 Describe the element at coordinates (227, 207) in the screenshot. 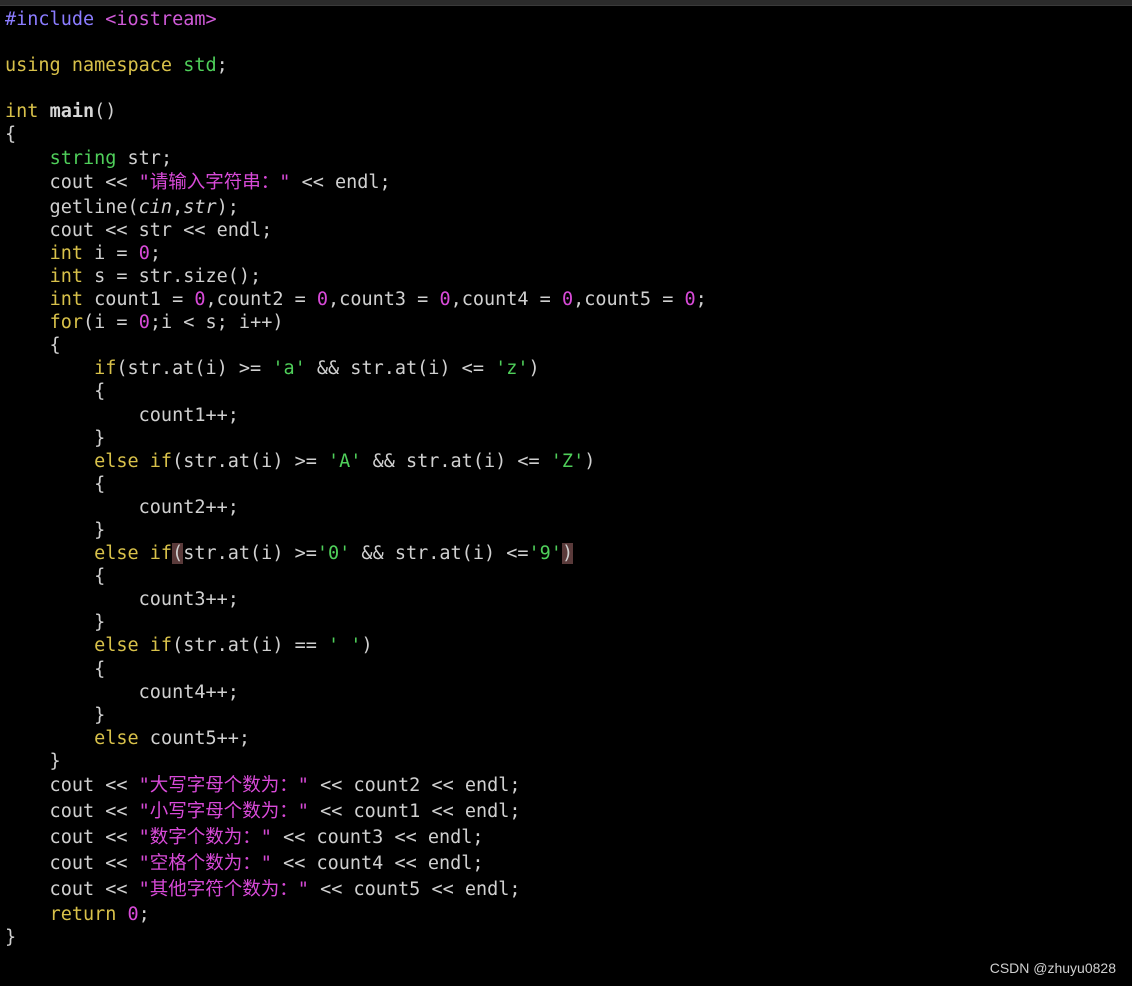

I see `code-token: );` at that location.